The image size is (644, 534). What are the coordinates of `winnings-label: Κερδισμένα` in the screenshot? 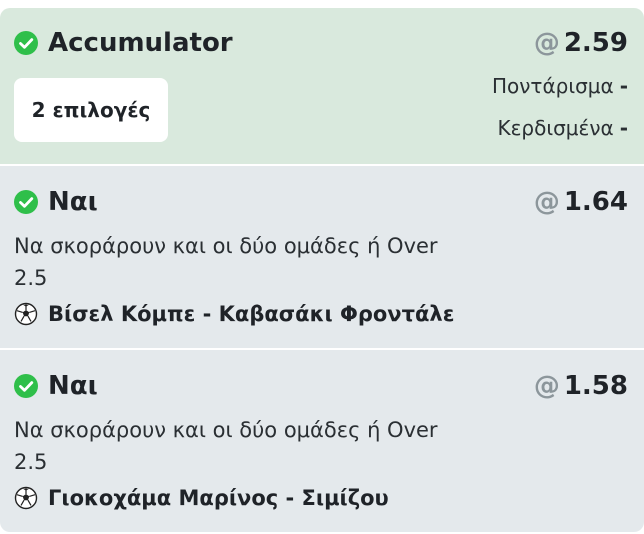 It's located at (555, 128).